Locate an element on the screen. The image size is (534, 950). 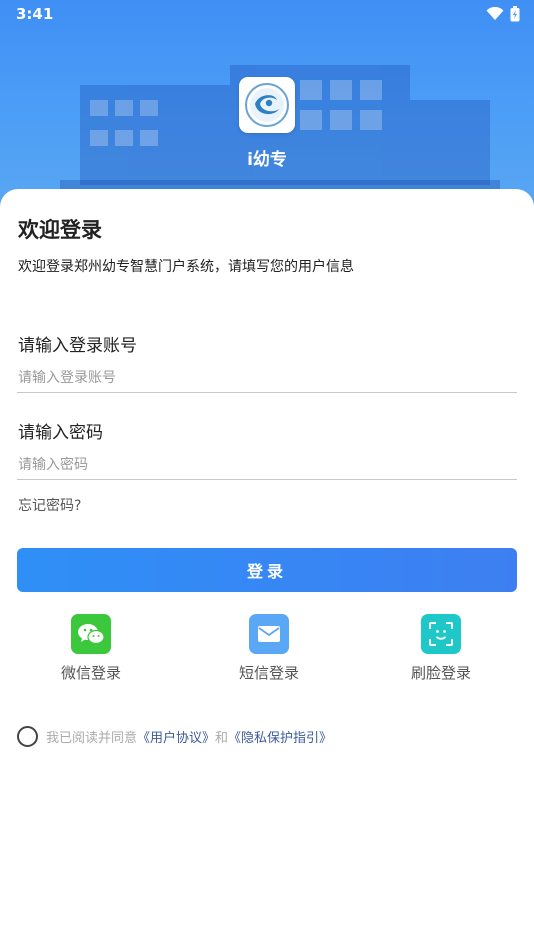
wechat-login-button: 微信登录 is located at coordinates (91, 648).